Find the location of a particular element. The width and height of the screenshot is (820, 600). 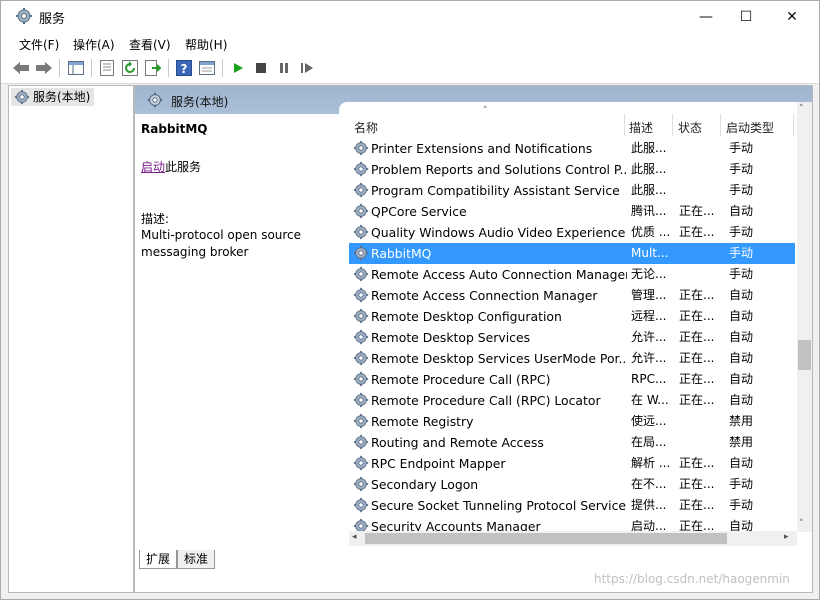

horizontal-scroll-thumb is located at coordinates (546, 538).